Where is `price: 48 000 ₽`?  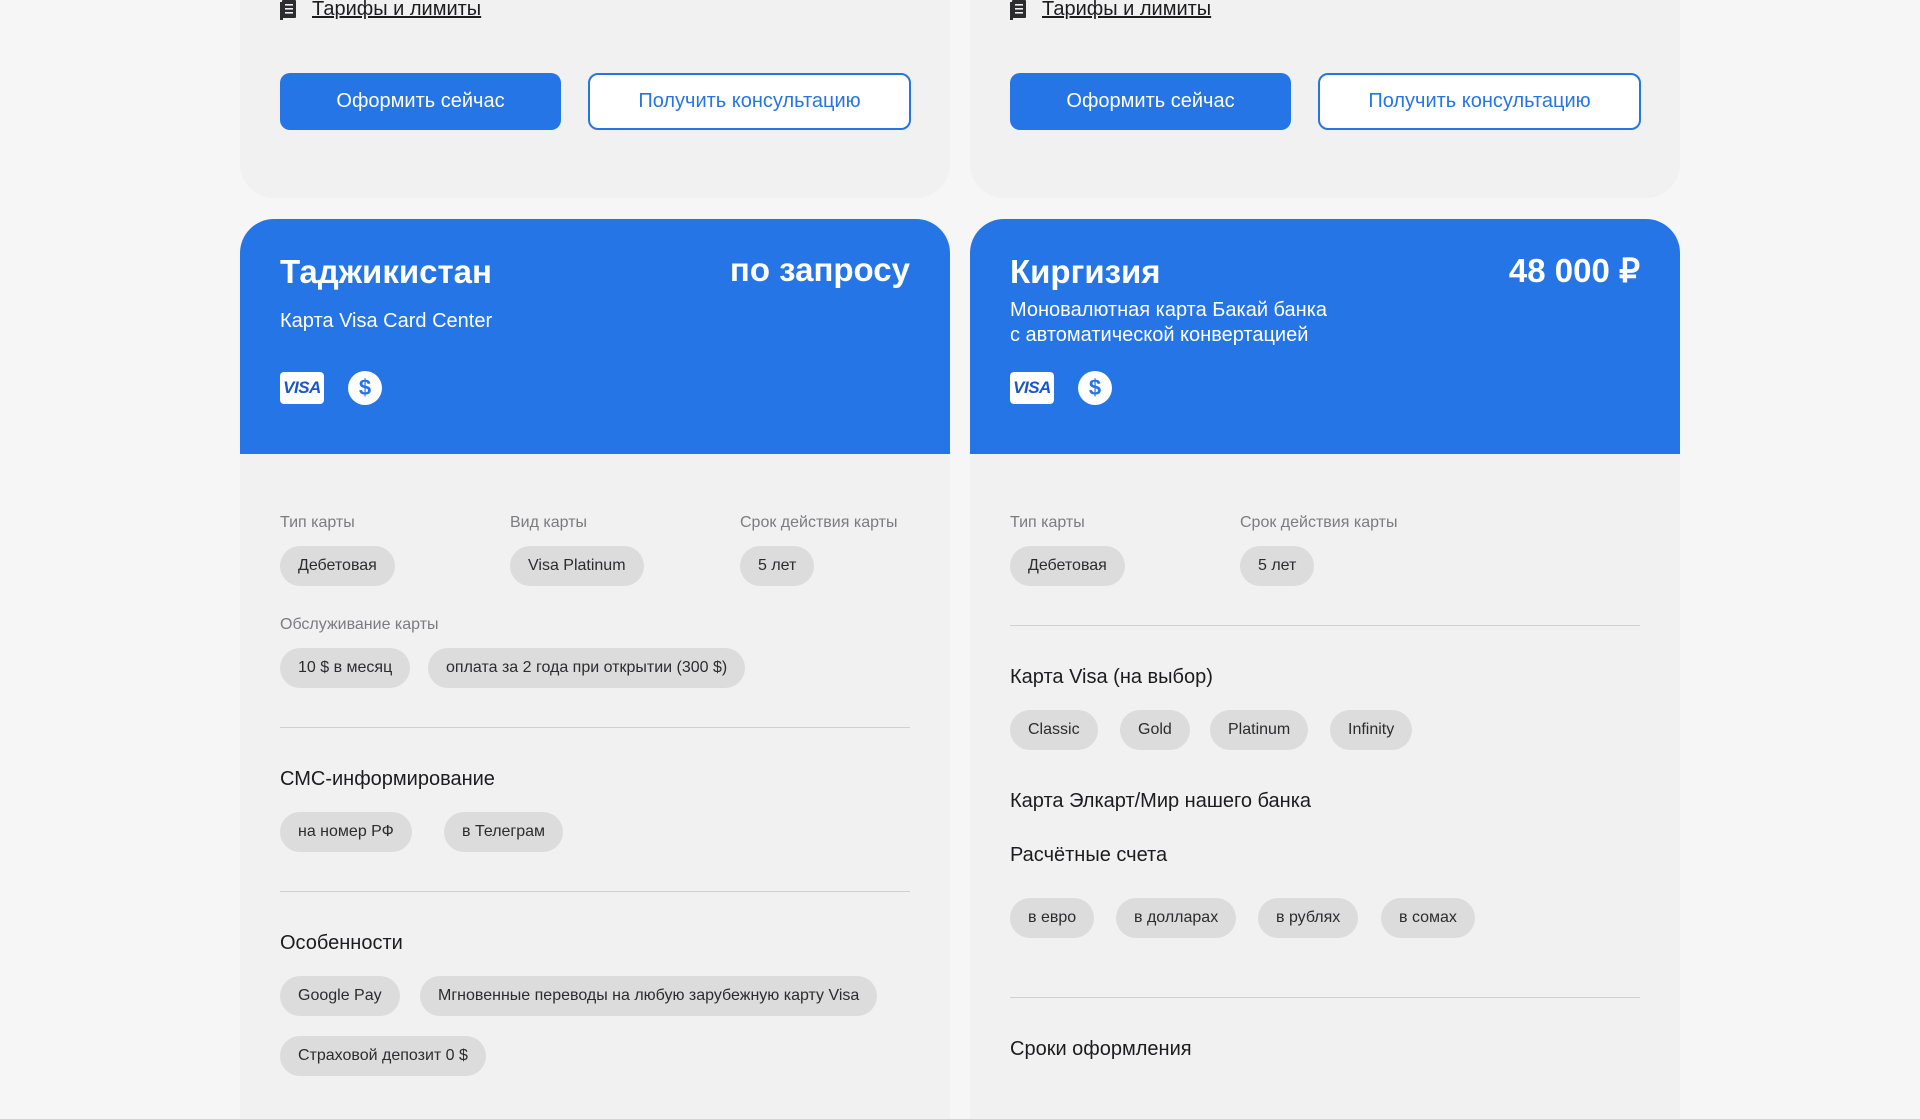
price: 48 000 ₽ is located at coordinates (1574, 270).